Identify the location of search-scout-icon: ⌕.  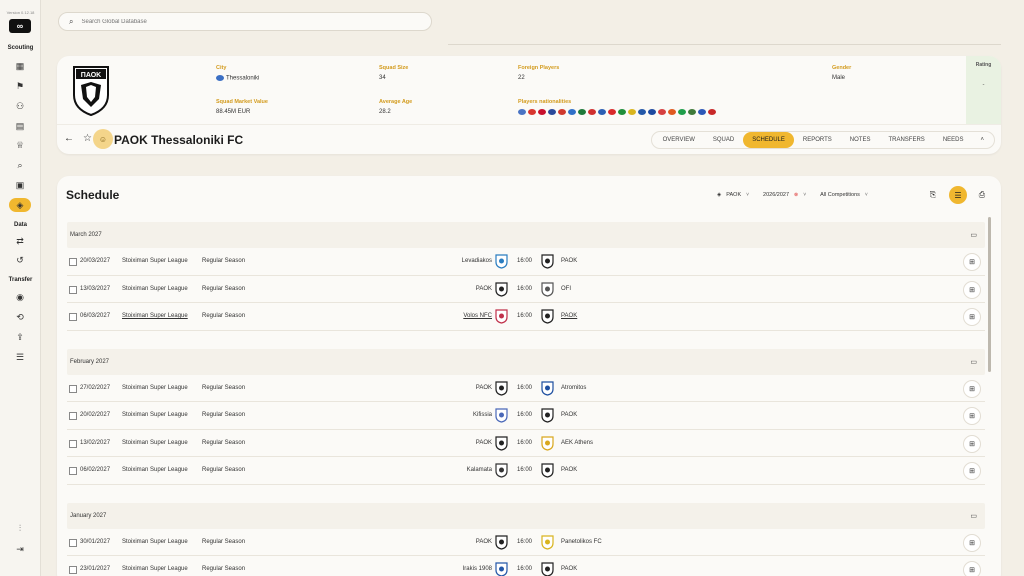
(20, 165).